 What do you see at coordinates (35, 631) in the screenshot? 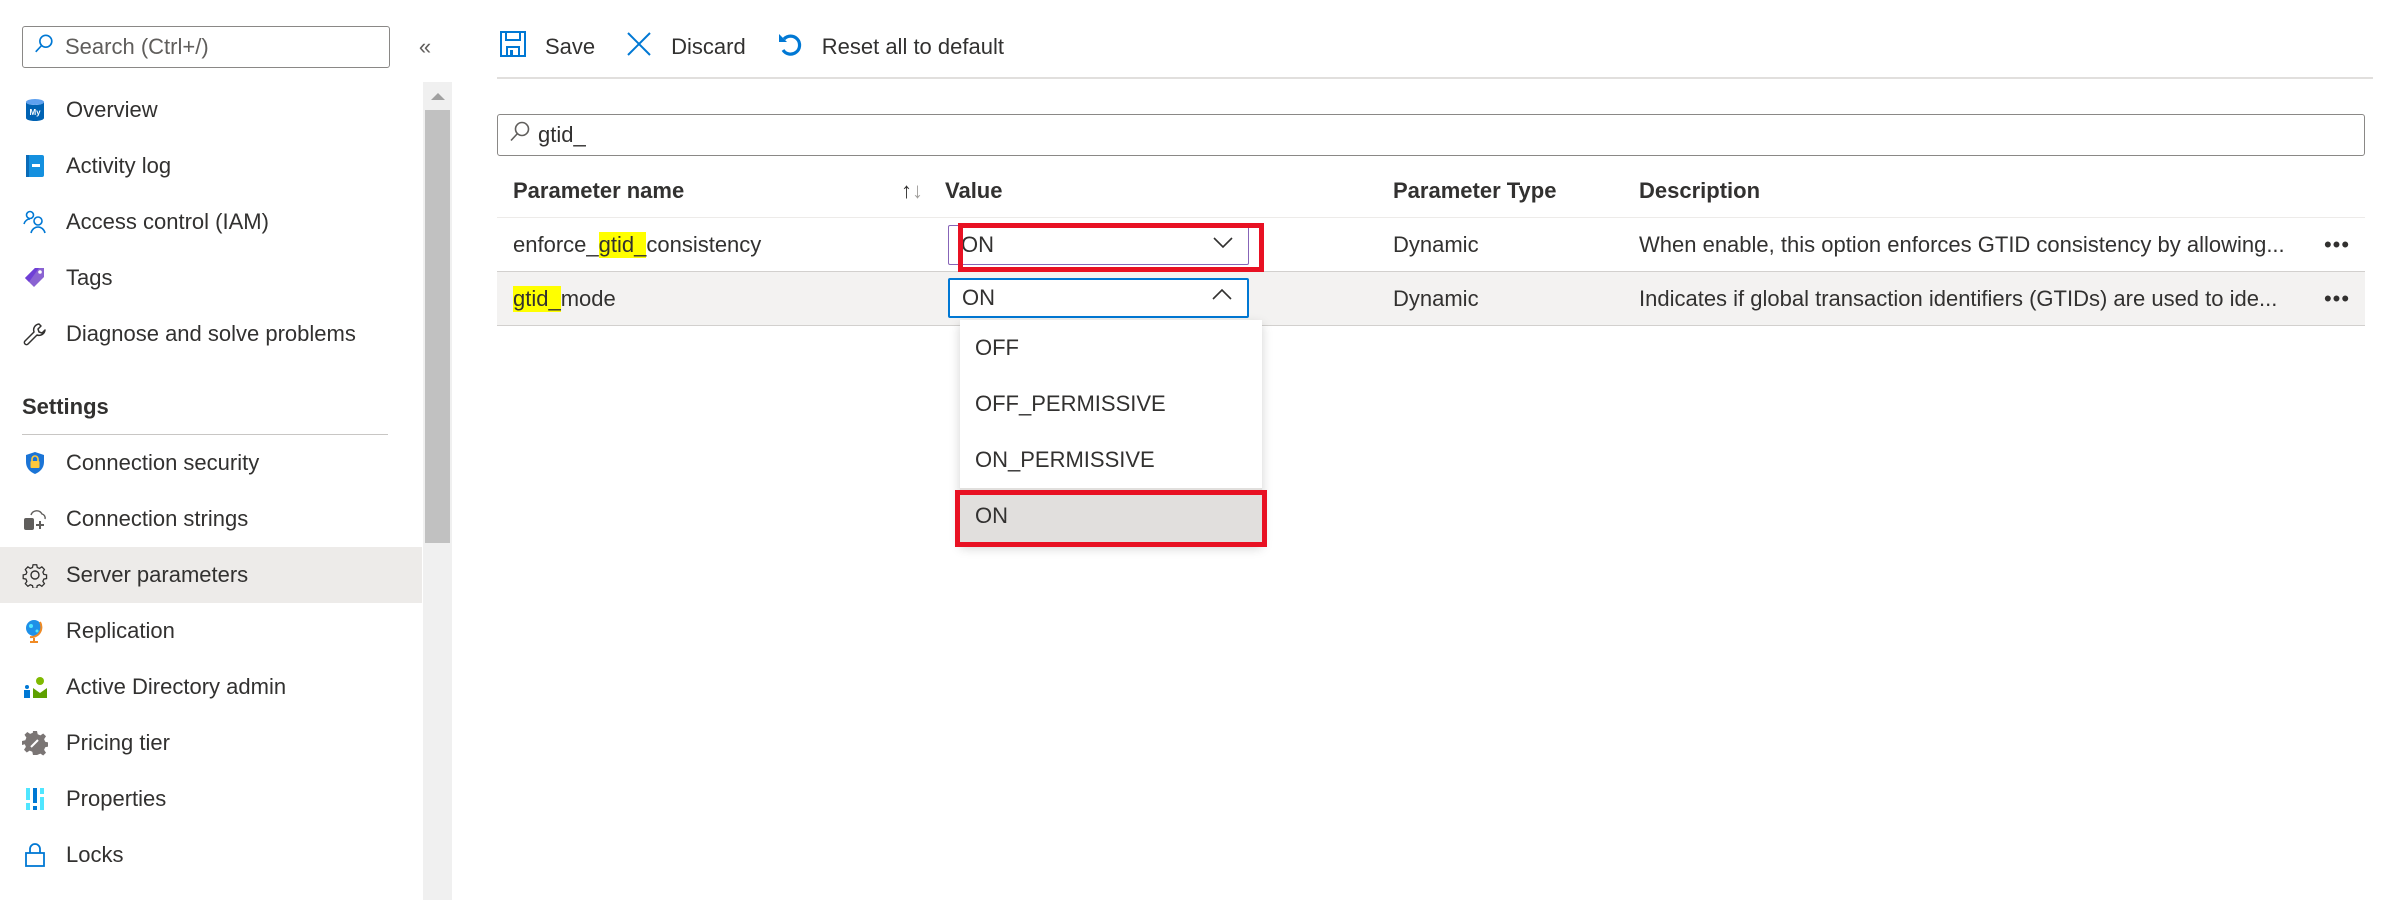
I see `globe-icon` at bounding box center [35, 631].